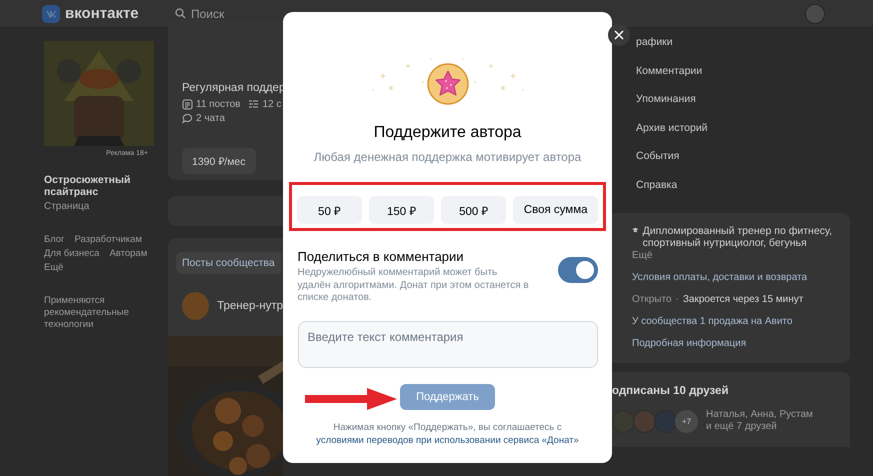 This screenshot has height=476, width=873. What do you see at coordinates (54, 267) in the screenshot?
I see `footer-link: Ещё` at bounding box center [54, 267].